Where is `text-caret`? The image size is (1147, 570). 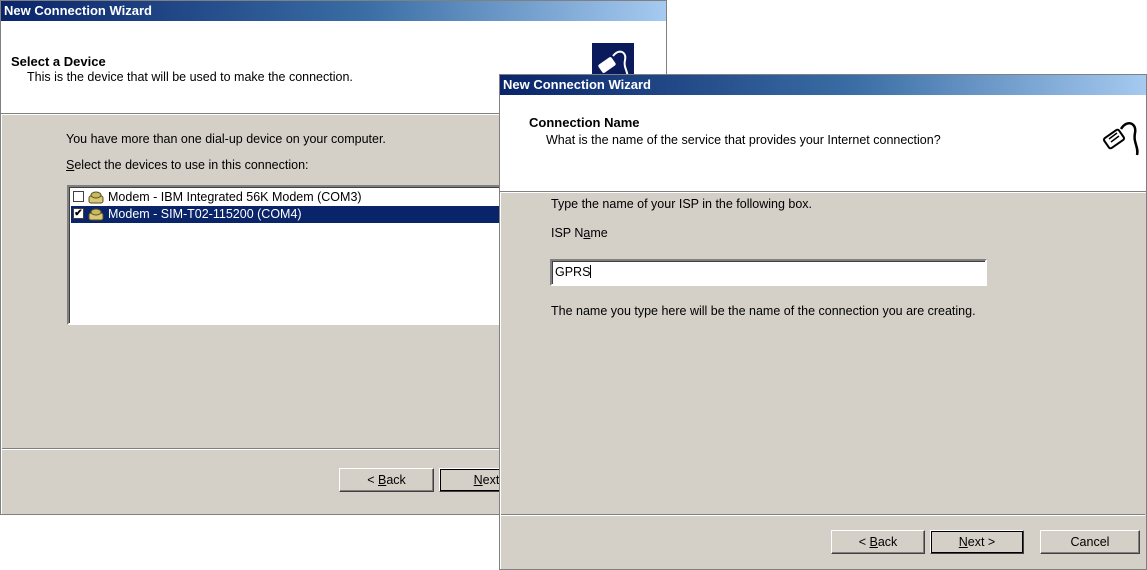
text-caret is located at coordinates (591, 271).